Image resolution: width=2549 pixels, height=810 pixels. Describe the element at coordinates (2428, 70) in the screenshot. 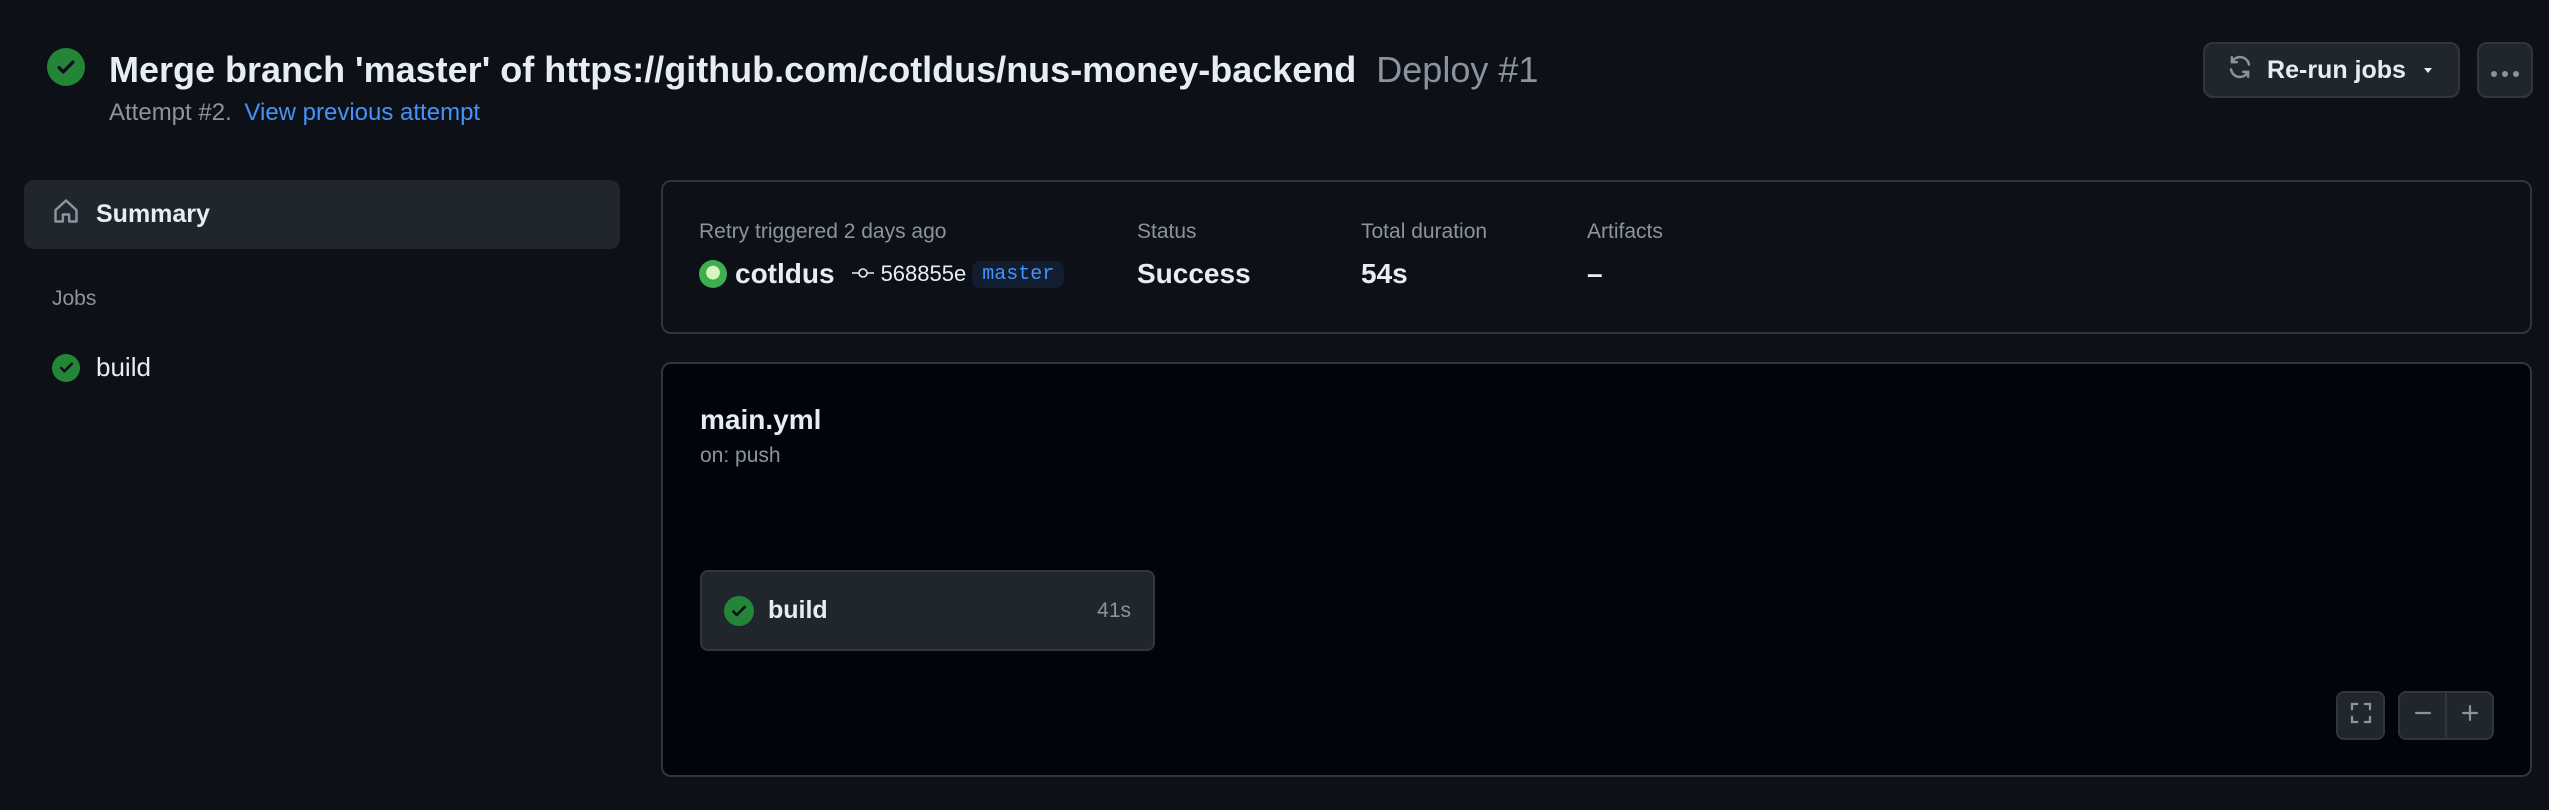

I see `triangle-down-icon` at that location.